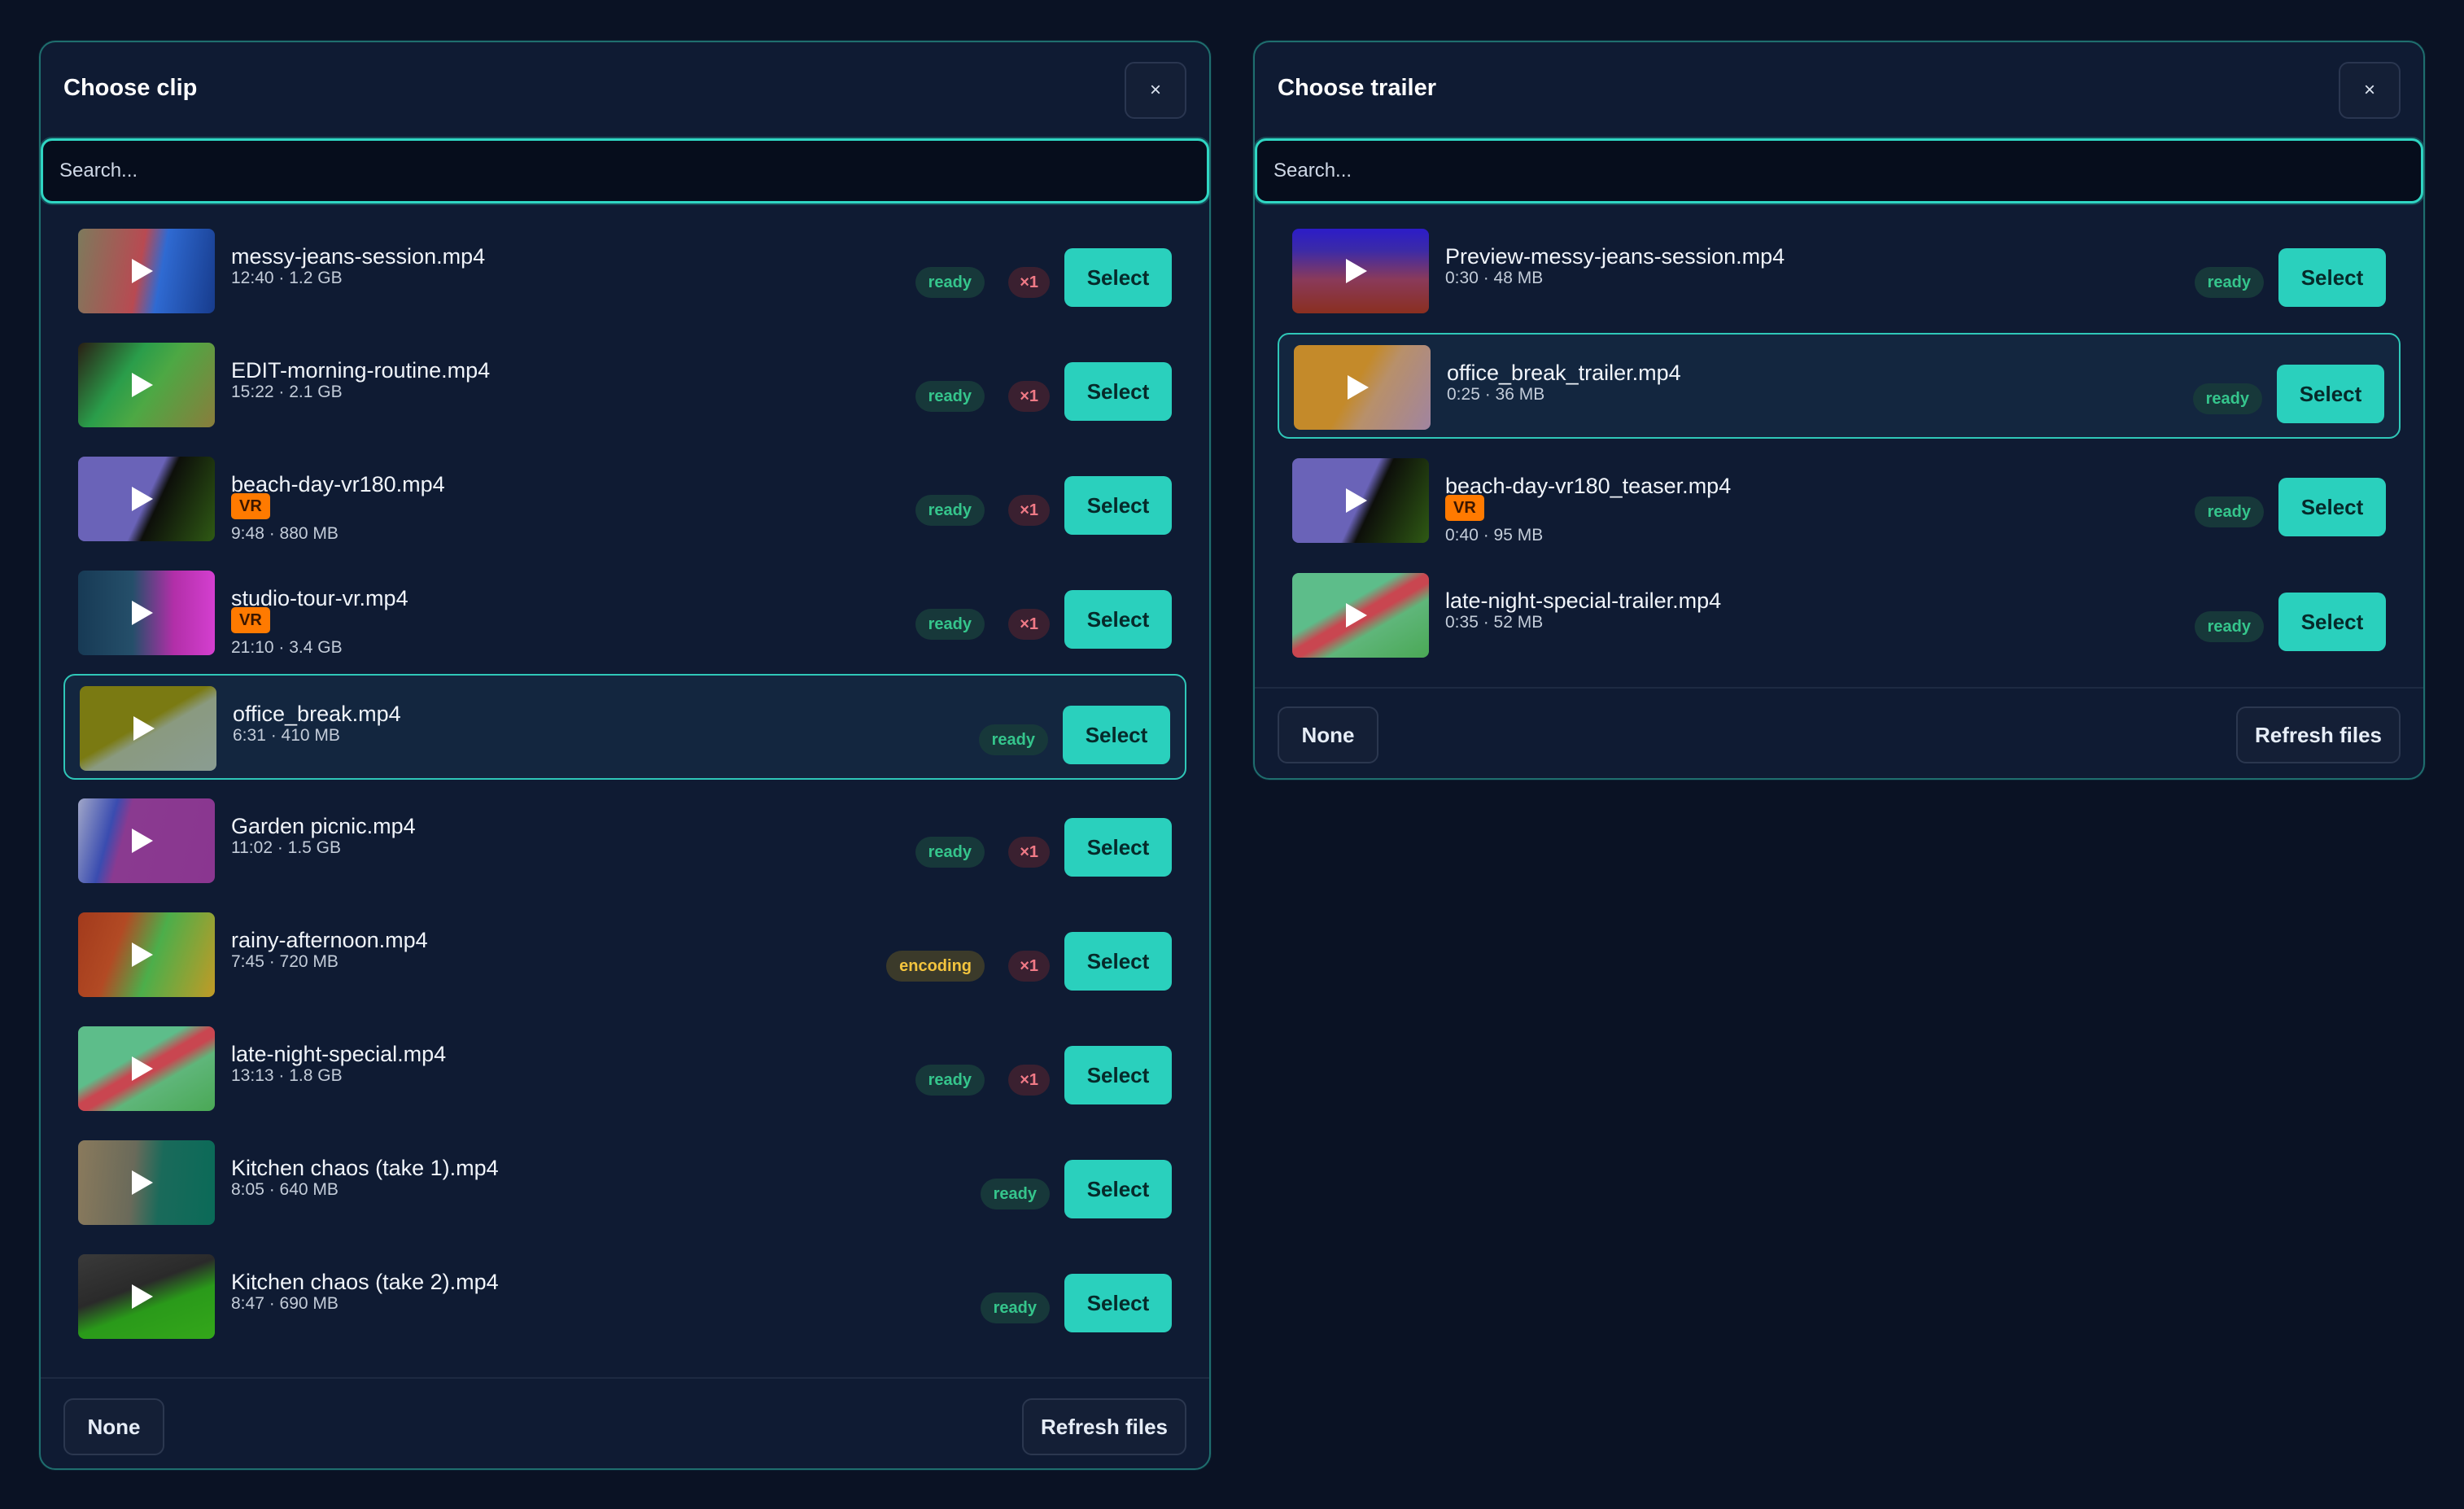 The height and width of the screenshot is (1509, 2464). What do you see at coordinates (1583, 600) in the screenshot?
I see `file-name: late-night-special-trailer.mp4` at bounding box center [1583, 600].